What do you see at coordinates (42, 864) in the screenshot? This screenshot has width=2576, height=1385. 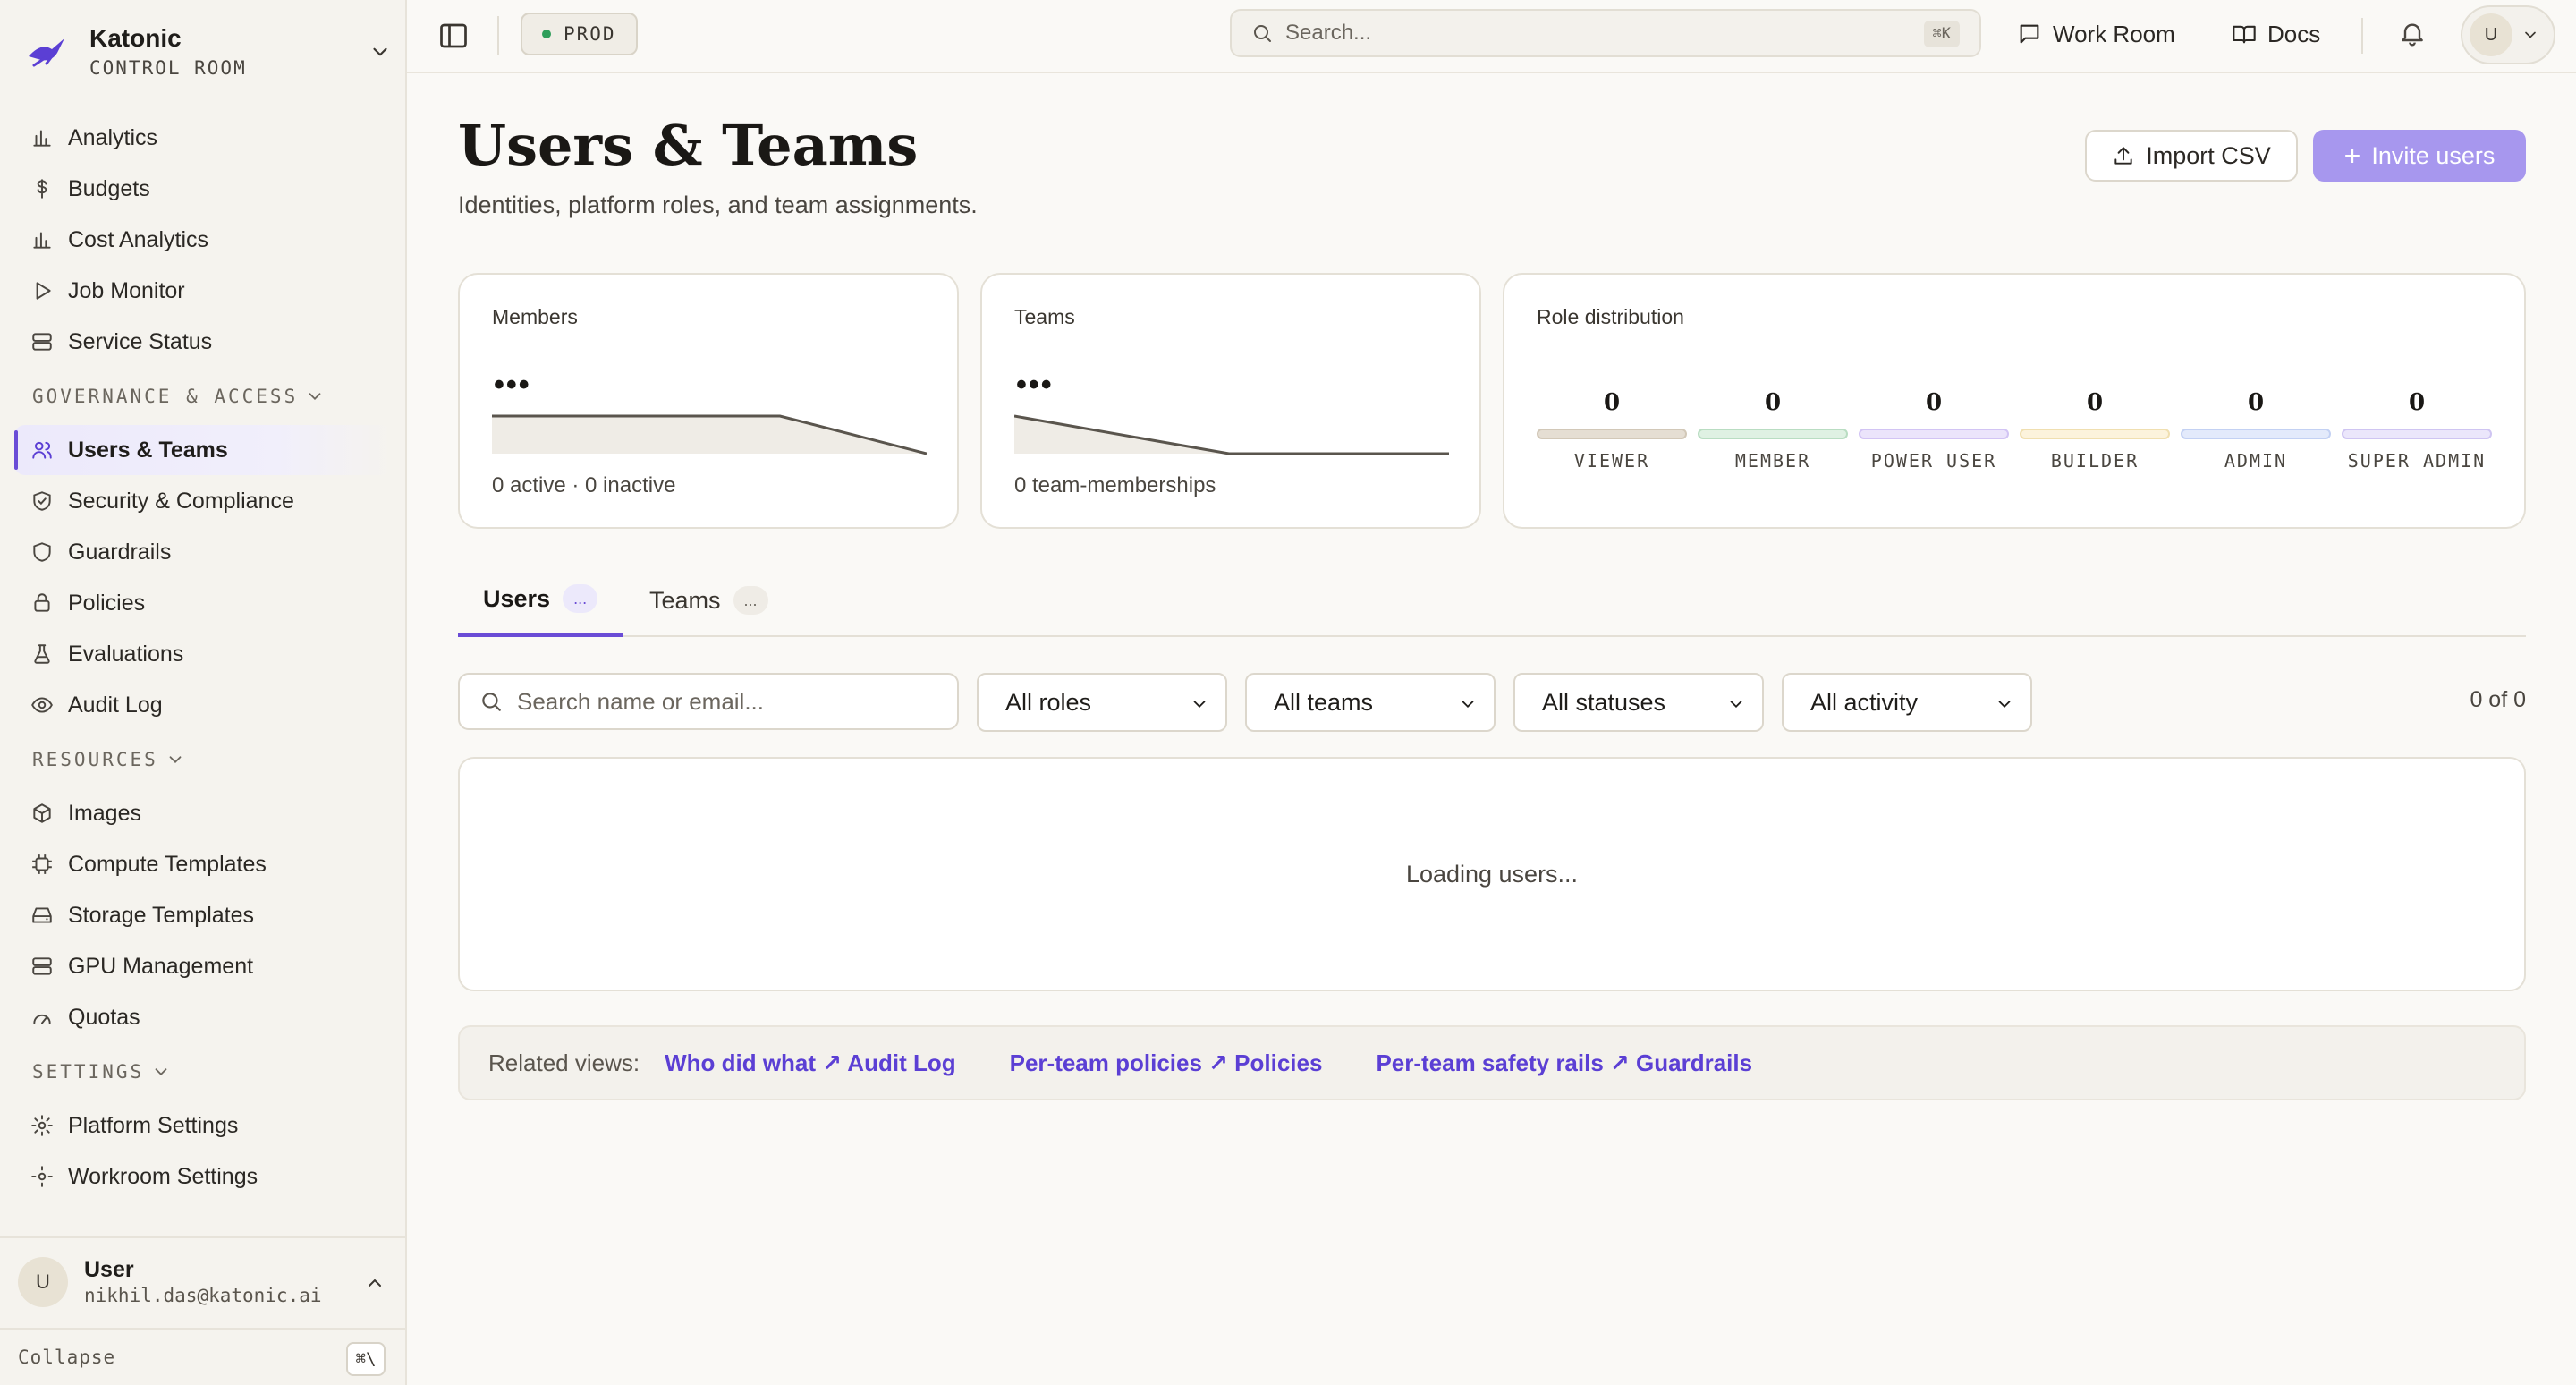 I see `cpu-icon` at bounding box center [42, 864].